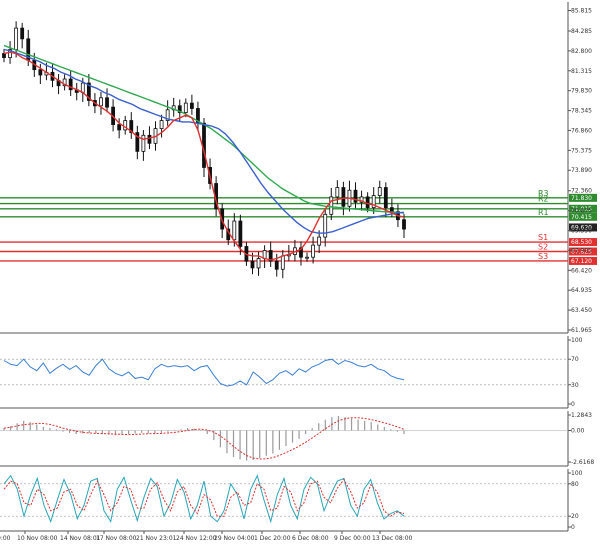  What do you see at coordinates (581, 310) in the screenshot?
I see `price-y-tick-label: 63.450` at bounding box center [581, 310].